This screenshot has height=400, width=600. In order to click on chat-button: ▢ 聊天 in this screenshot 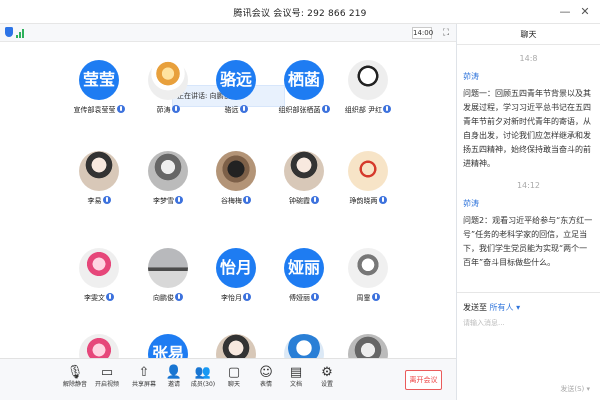, I will do `click(234, 380)`.